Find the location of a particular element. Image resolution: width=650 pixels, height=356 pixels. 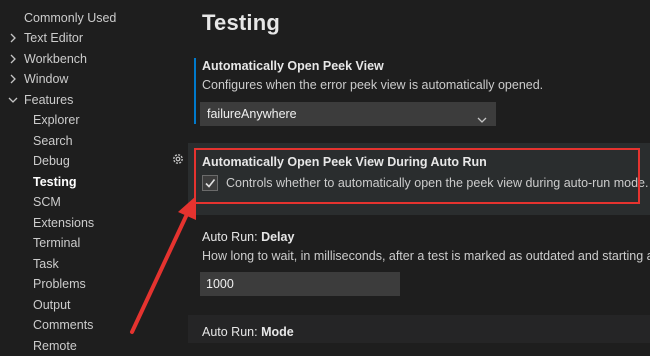

modified-indicator is located at coordinates (195, 91).